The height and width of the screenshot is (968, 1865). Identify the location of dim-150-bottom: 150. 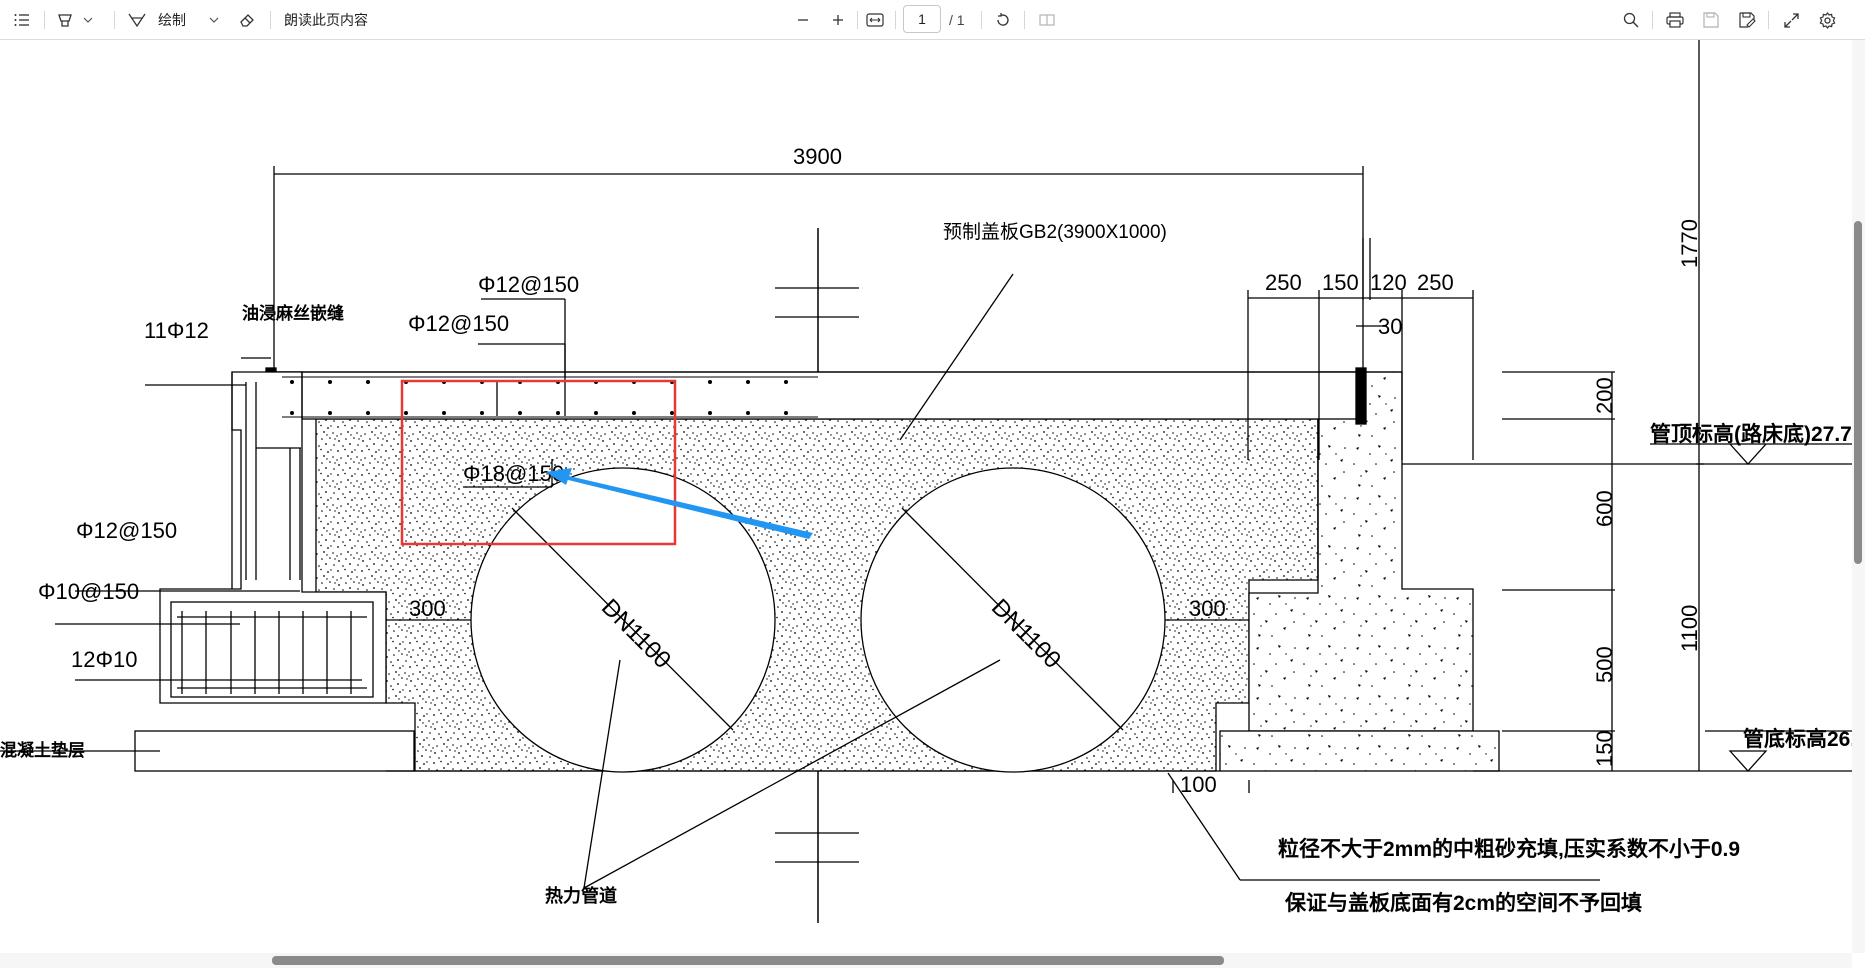
(1604, 748).